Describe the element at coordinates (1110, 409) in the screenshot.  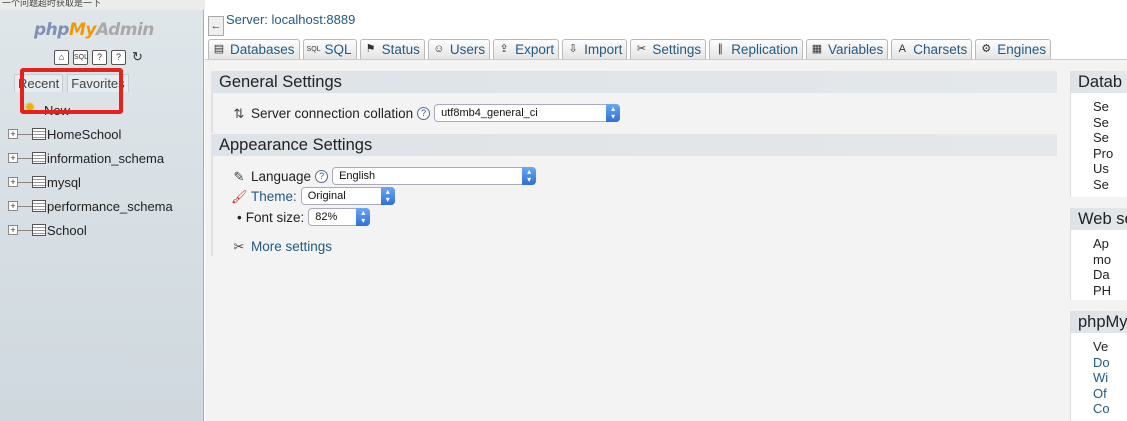
I see `contribute-link: Co` at that location.